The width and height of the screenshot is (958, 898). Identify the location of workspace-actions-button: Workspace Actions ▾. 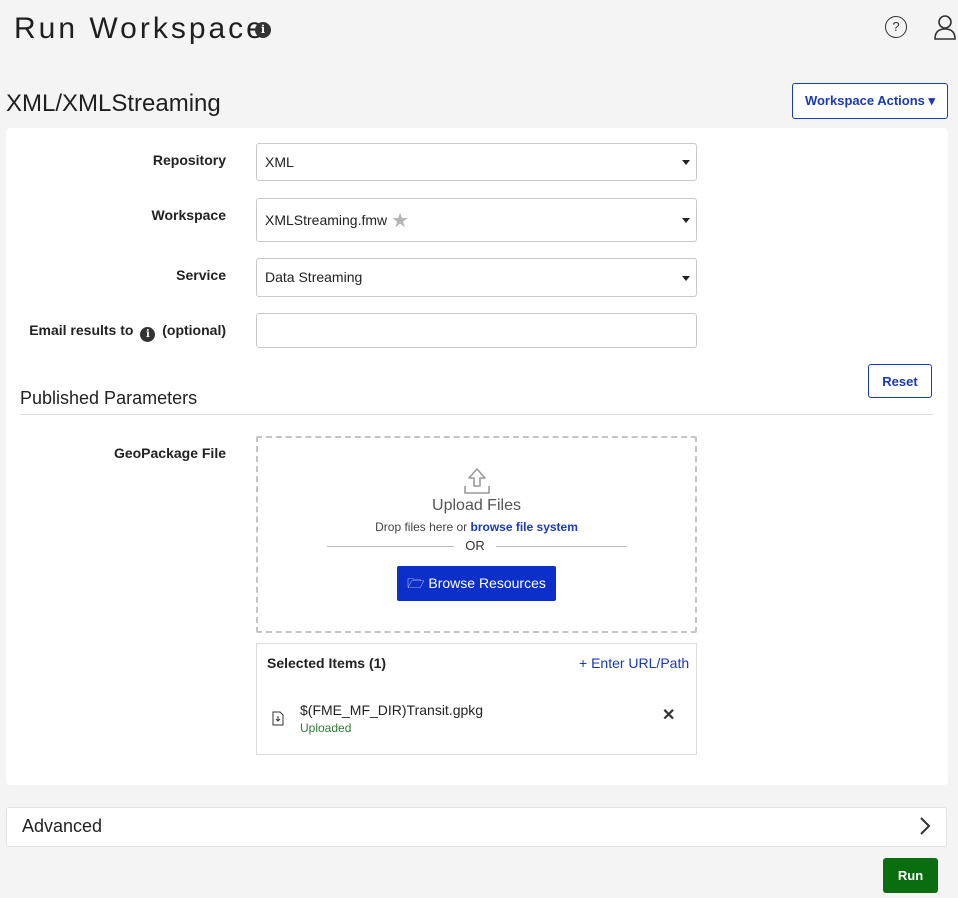
(870, 101).